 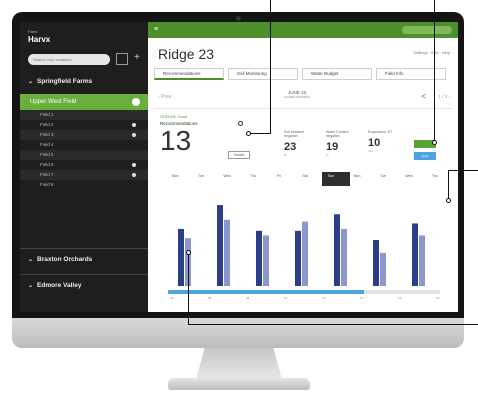 What do you see at coordinates (362, 298) in the screenshot?
I see `x-tick-label: 14` at bounding box center [362, 298].